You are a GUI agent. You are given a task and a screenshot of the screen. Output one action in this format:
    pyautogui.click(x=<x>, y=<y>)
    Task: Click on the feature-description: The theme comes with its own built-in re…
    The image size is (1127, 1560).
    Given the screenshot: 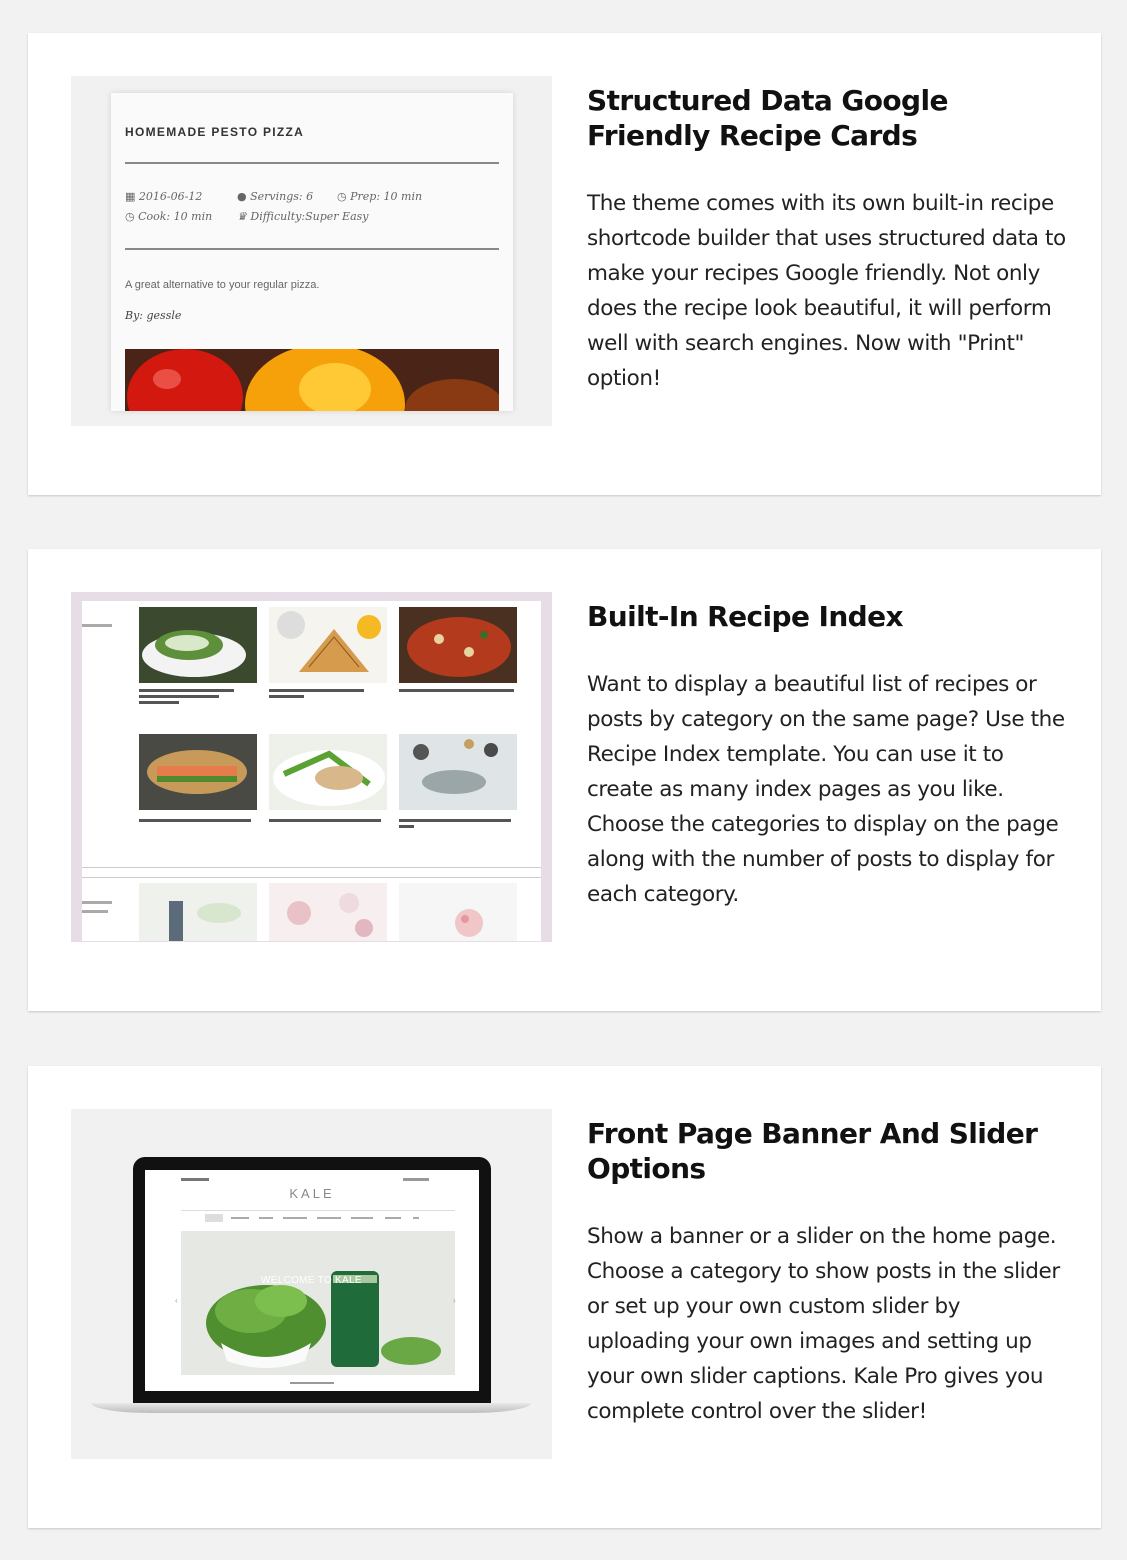 What is the action you would take?
    pyautogui.click(x=826, y=291)
    